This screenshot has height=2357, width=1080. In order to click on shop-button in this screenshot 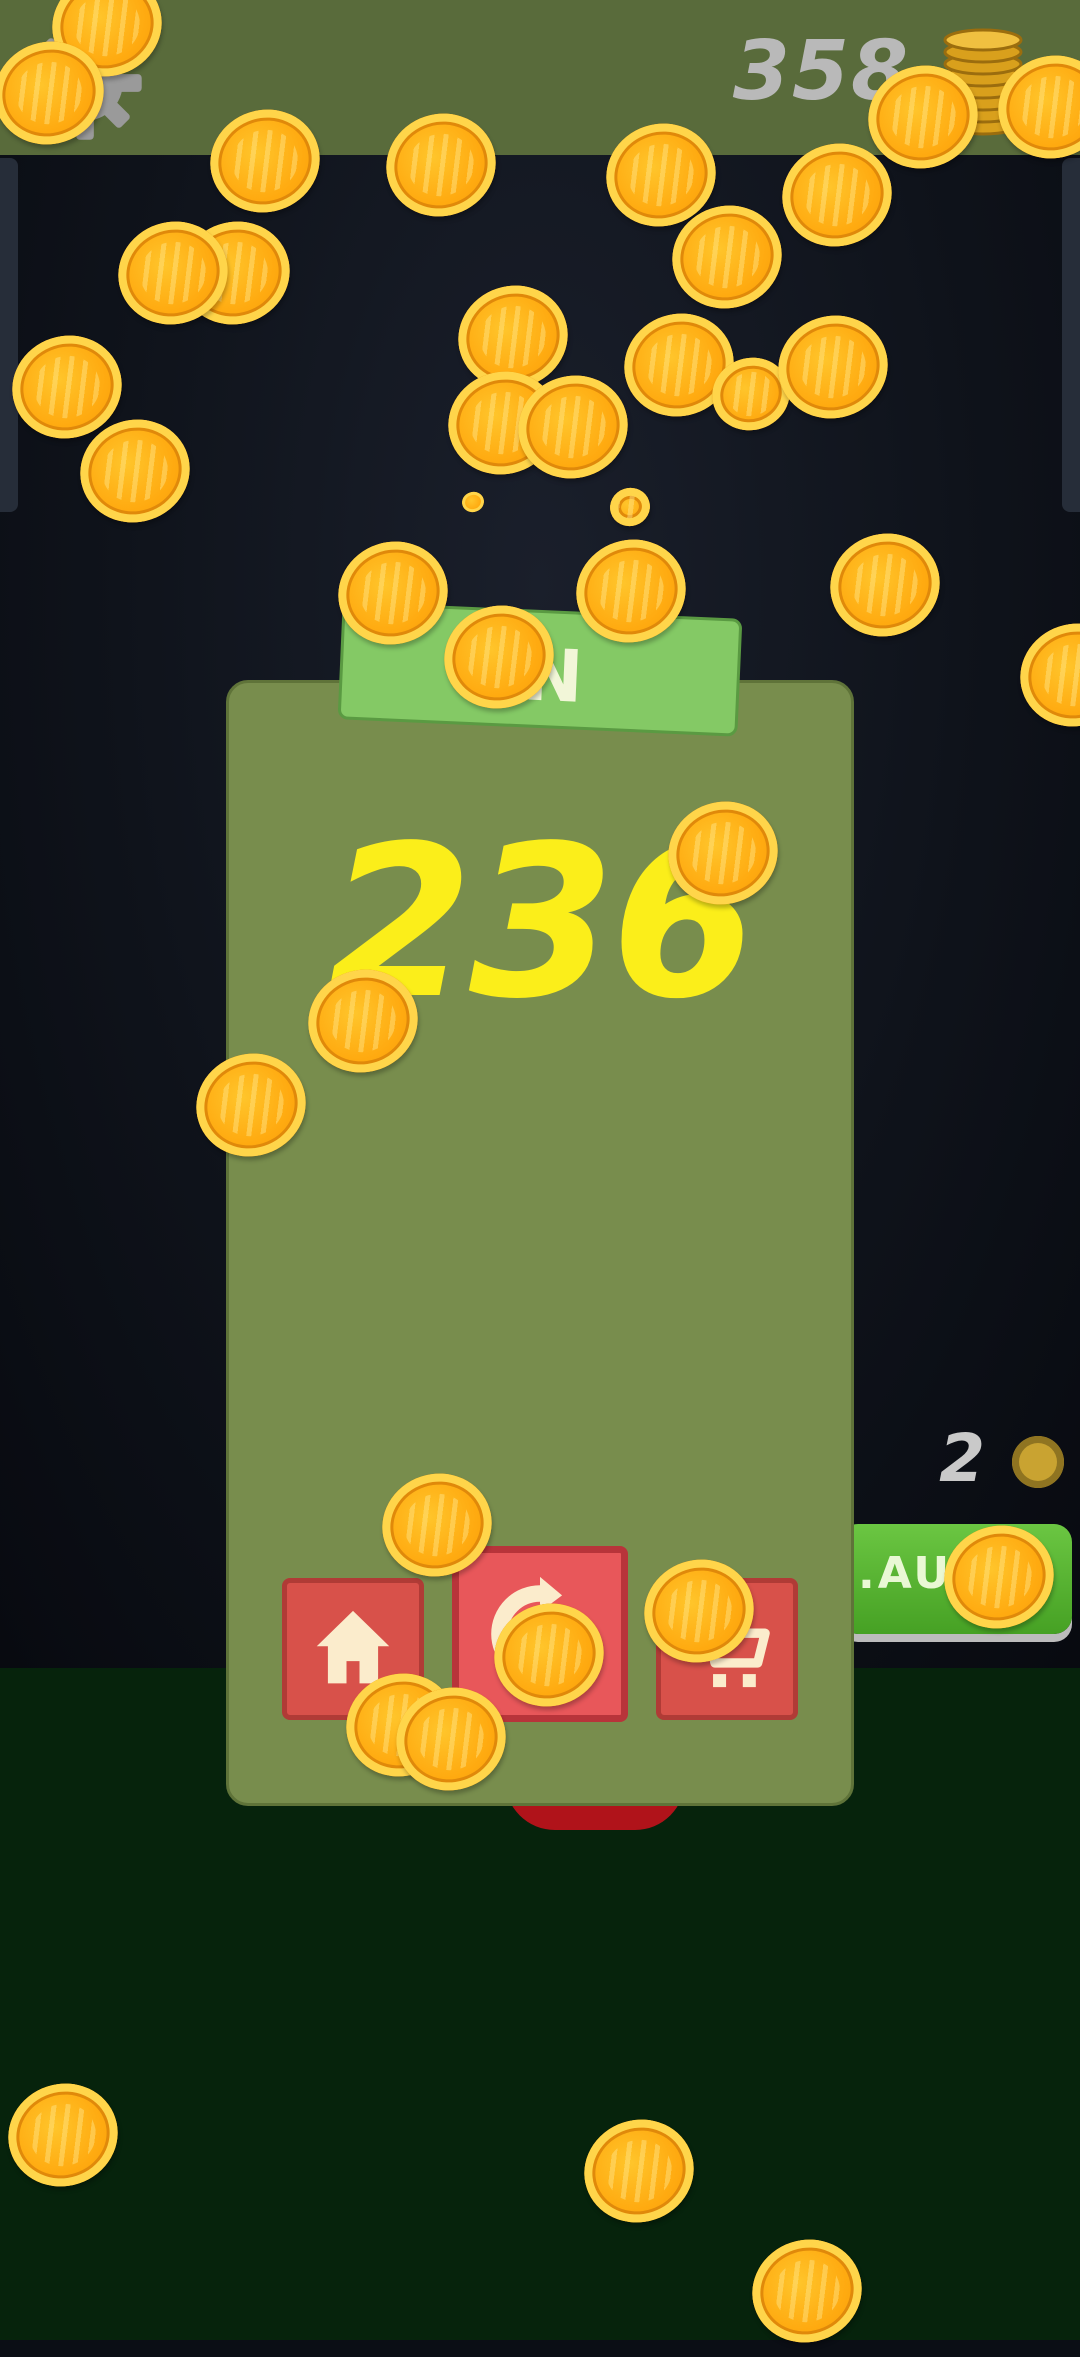, I will do `click(727, 1649)`.